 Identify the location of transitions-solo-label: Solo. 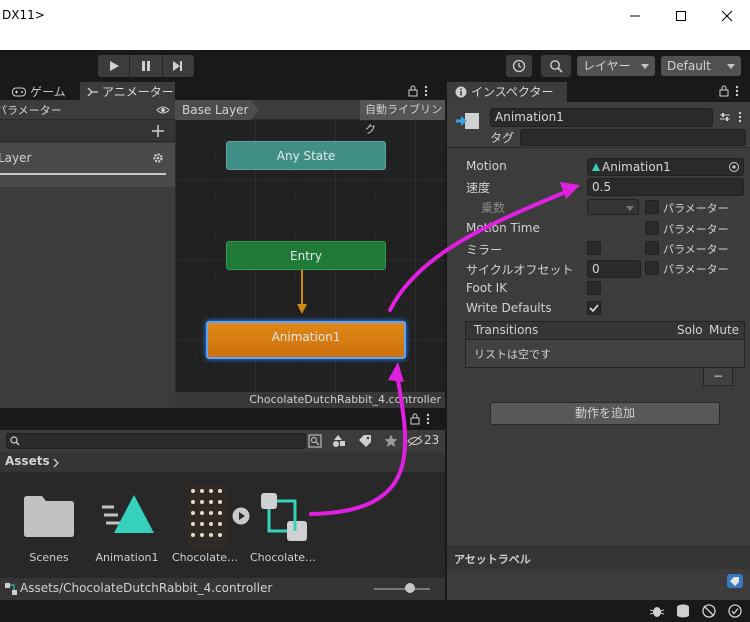
(690, 330).